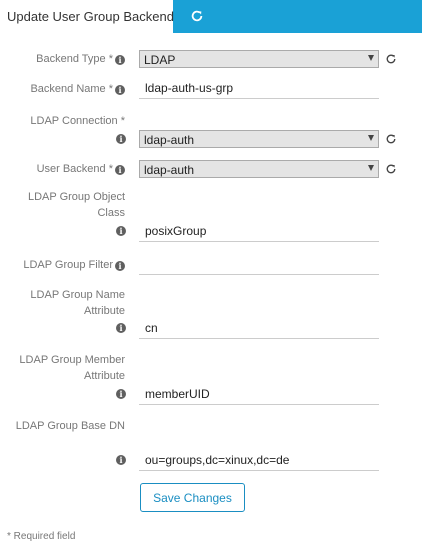 The image size is (422, 553). Describe the element at coordinates (90, 16) in the screenshot. I see `tab-label: Update User Group Backend` at that location.